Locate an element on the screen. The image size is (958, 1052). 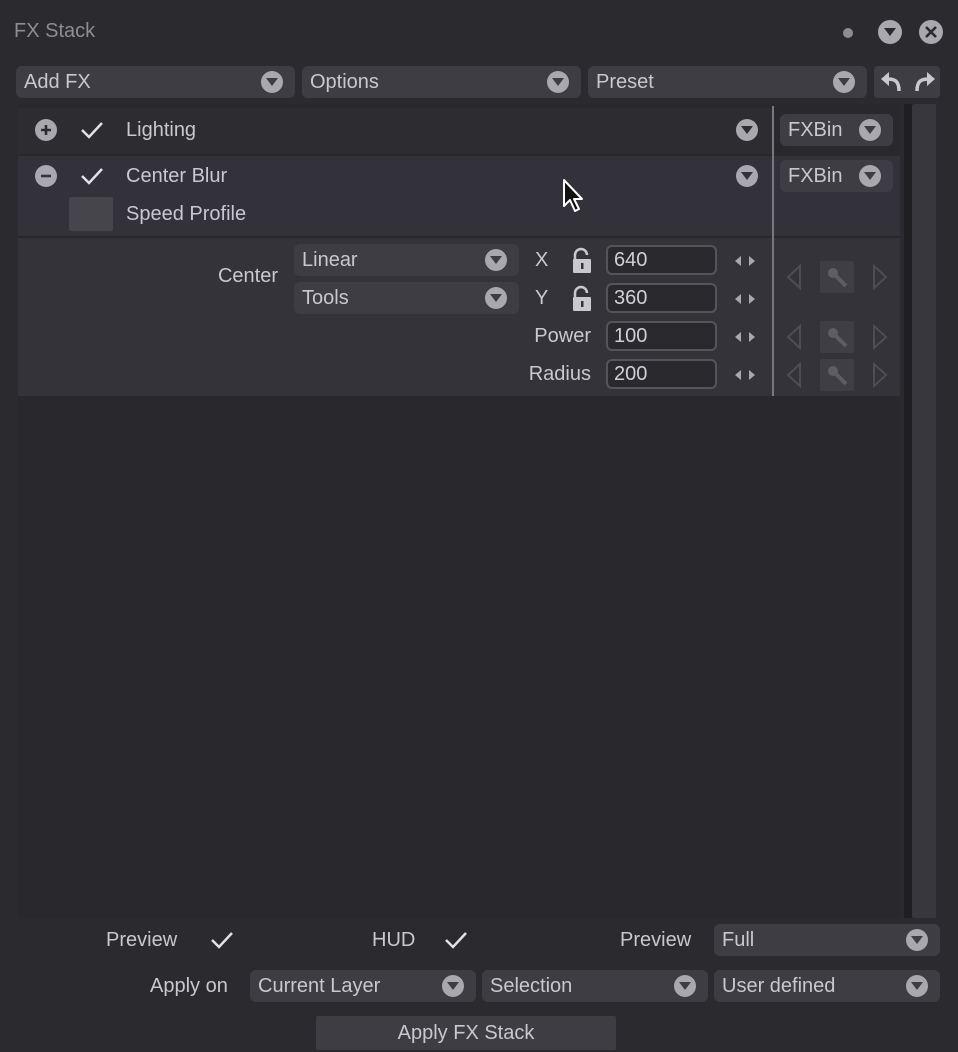
expand-icon is located at coordinates (46, 130).